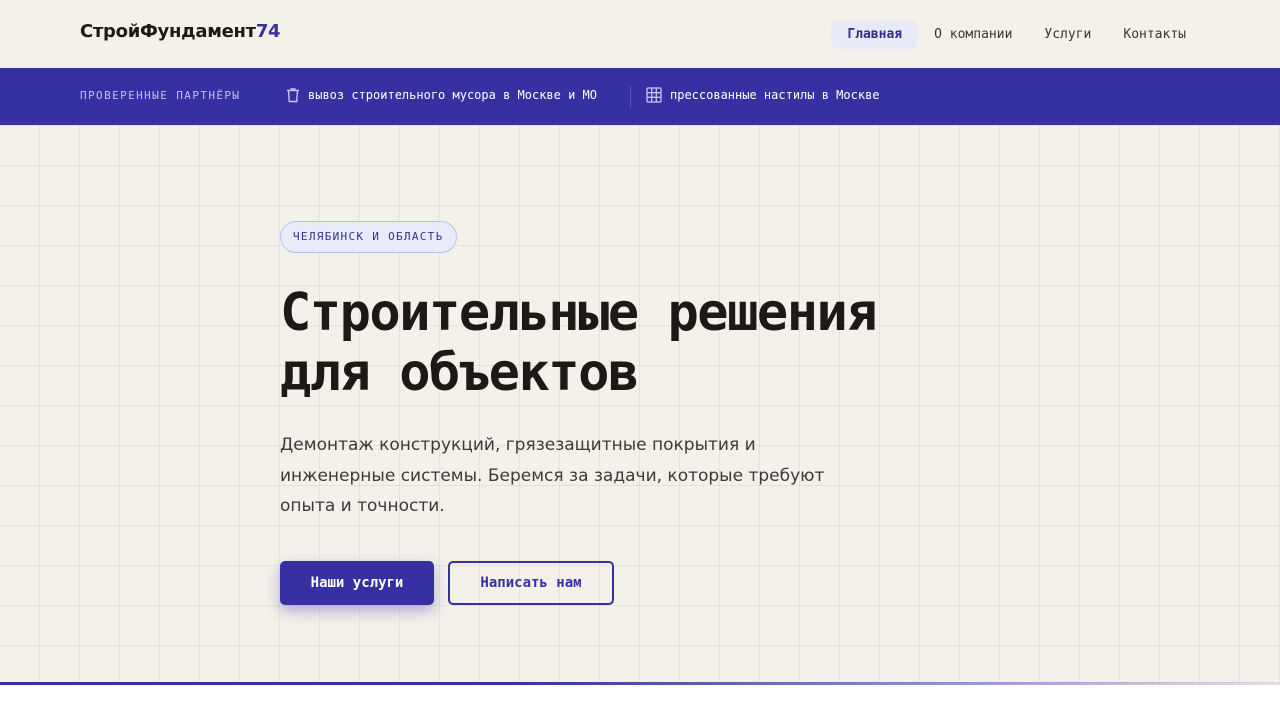 Image resolution: width=1280 pixels, height=720 pixels. I want to click on trash-icon, so click(293, 95).